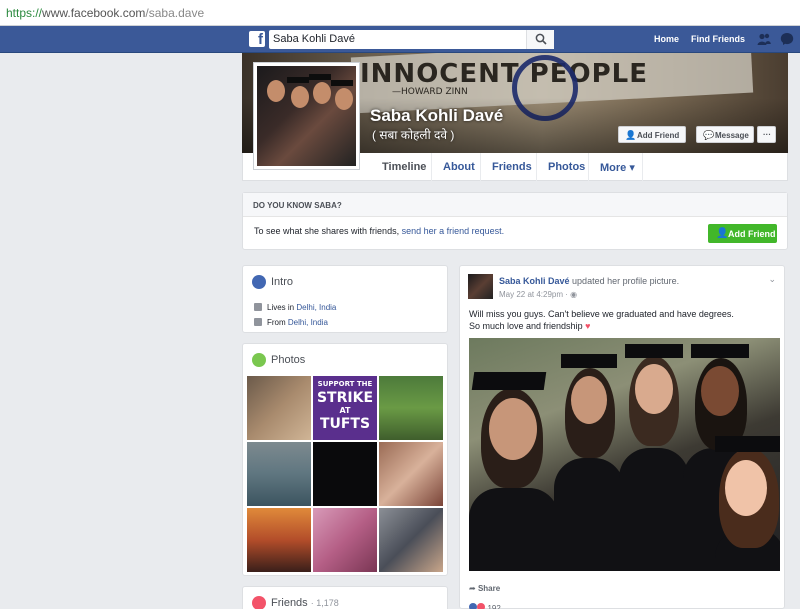 This screenshot has height=609, width=800. What do you see at coordinates (658, 135) in the screenshot?
I see `add-friend-label: Add Friend` at bounding box center [658, 135].